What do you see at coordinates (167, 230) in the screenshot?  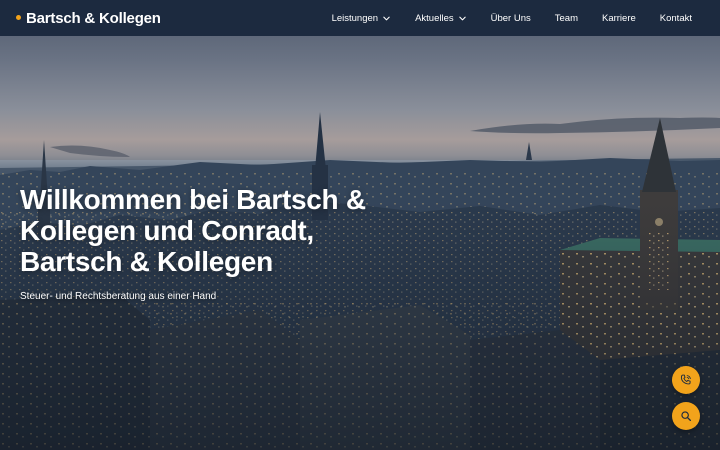 I see `hero-title-line: Kollegen und Conradt,` at bounding box center [167, 230].